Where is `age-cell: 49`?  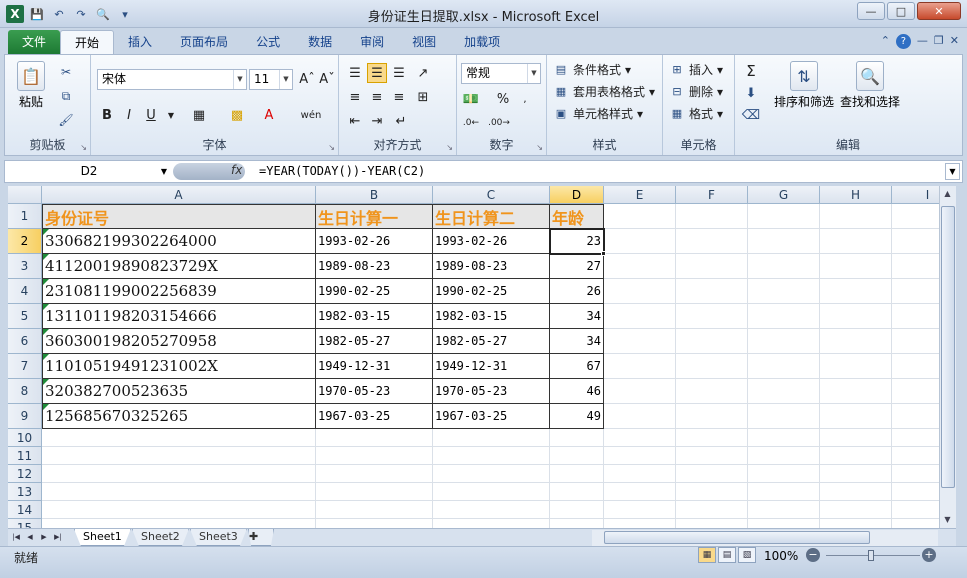 age-cell: 49 is located at coordinates (577, 416).